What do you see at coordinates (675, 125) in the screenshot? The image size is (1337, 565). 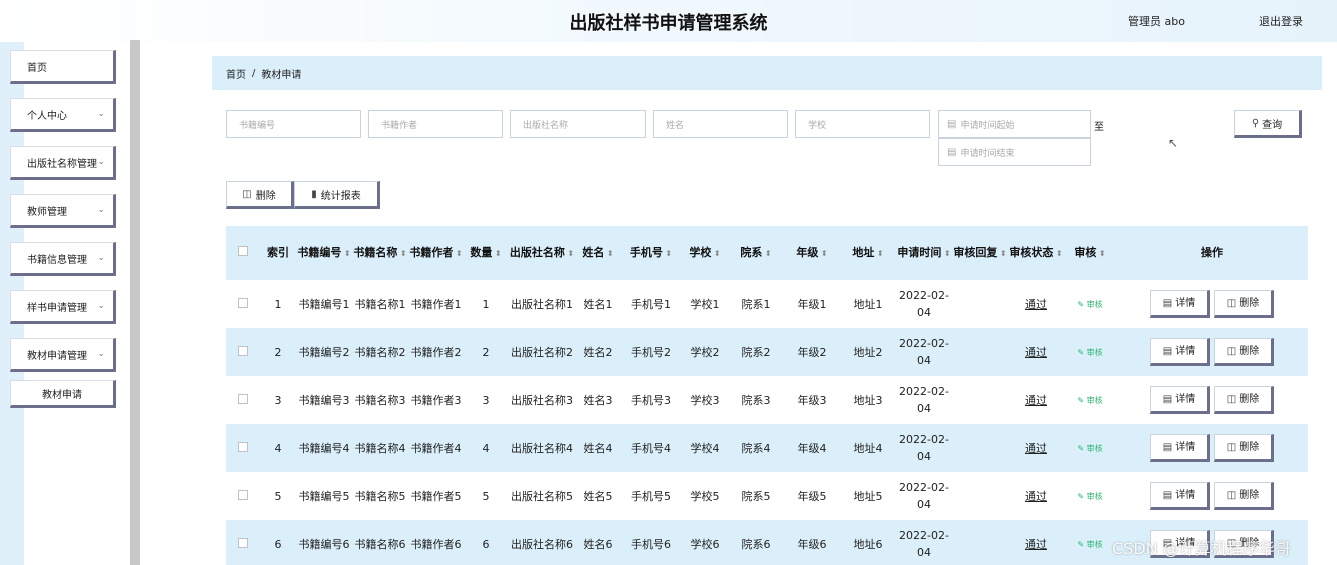 I see `name-placeholder: 姓名` at bounding box center [675, 125].